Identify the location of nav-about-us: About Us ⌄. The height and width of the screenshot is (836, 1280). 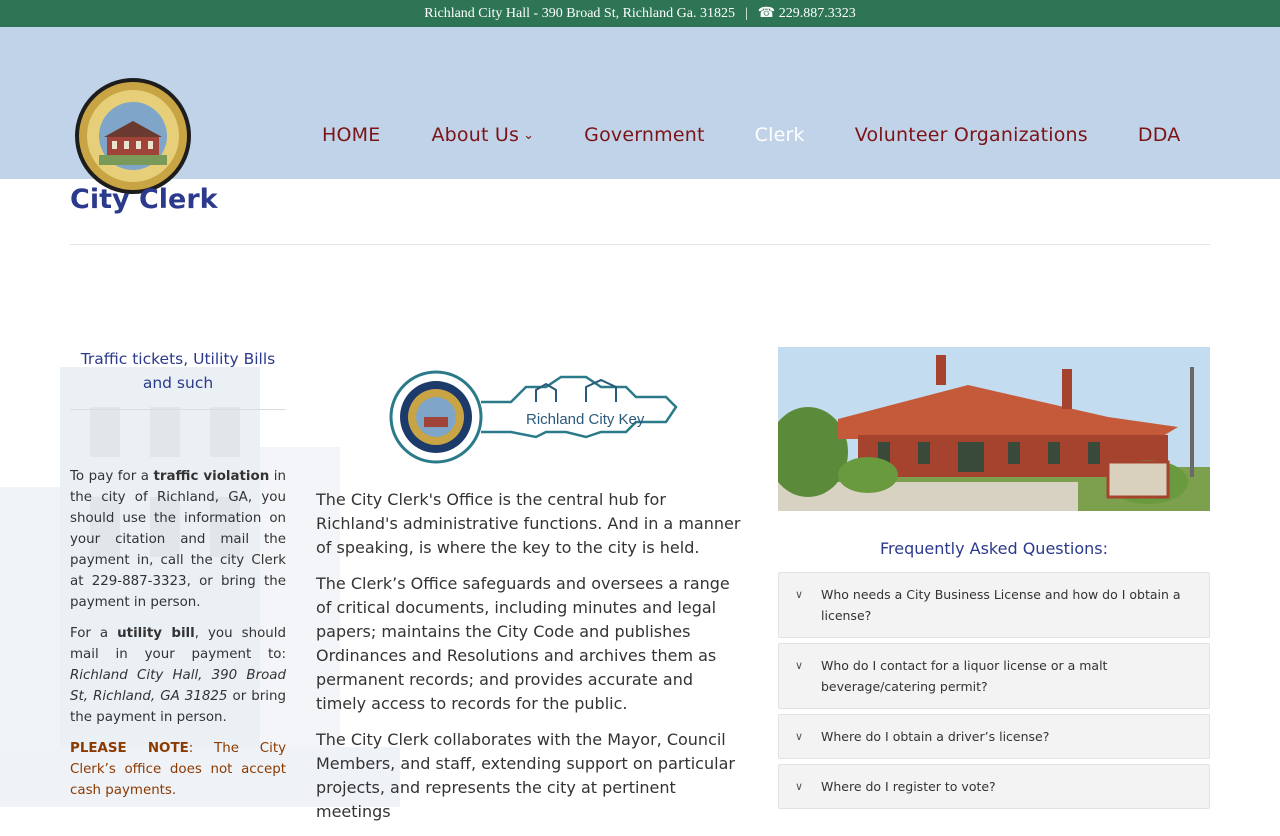
(482, 135).